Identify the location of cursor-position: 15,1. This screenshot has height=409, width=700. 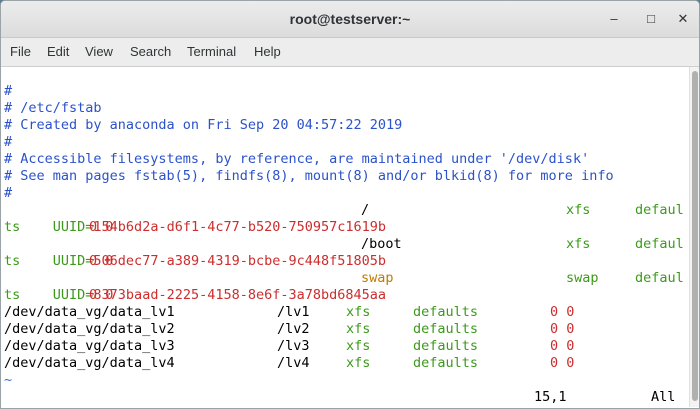
(550, 397).